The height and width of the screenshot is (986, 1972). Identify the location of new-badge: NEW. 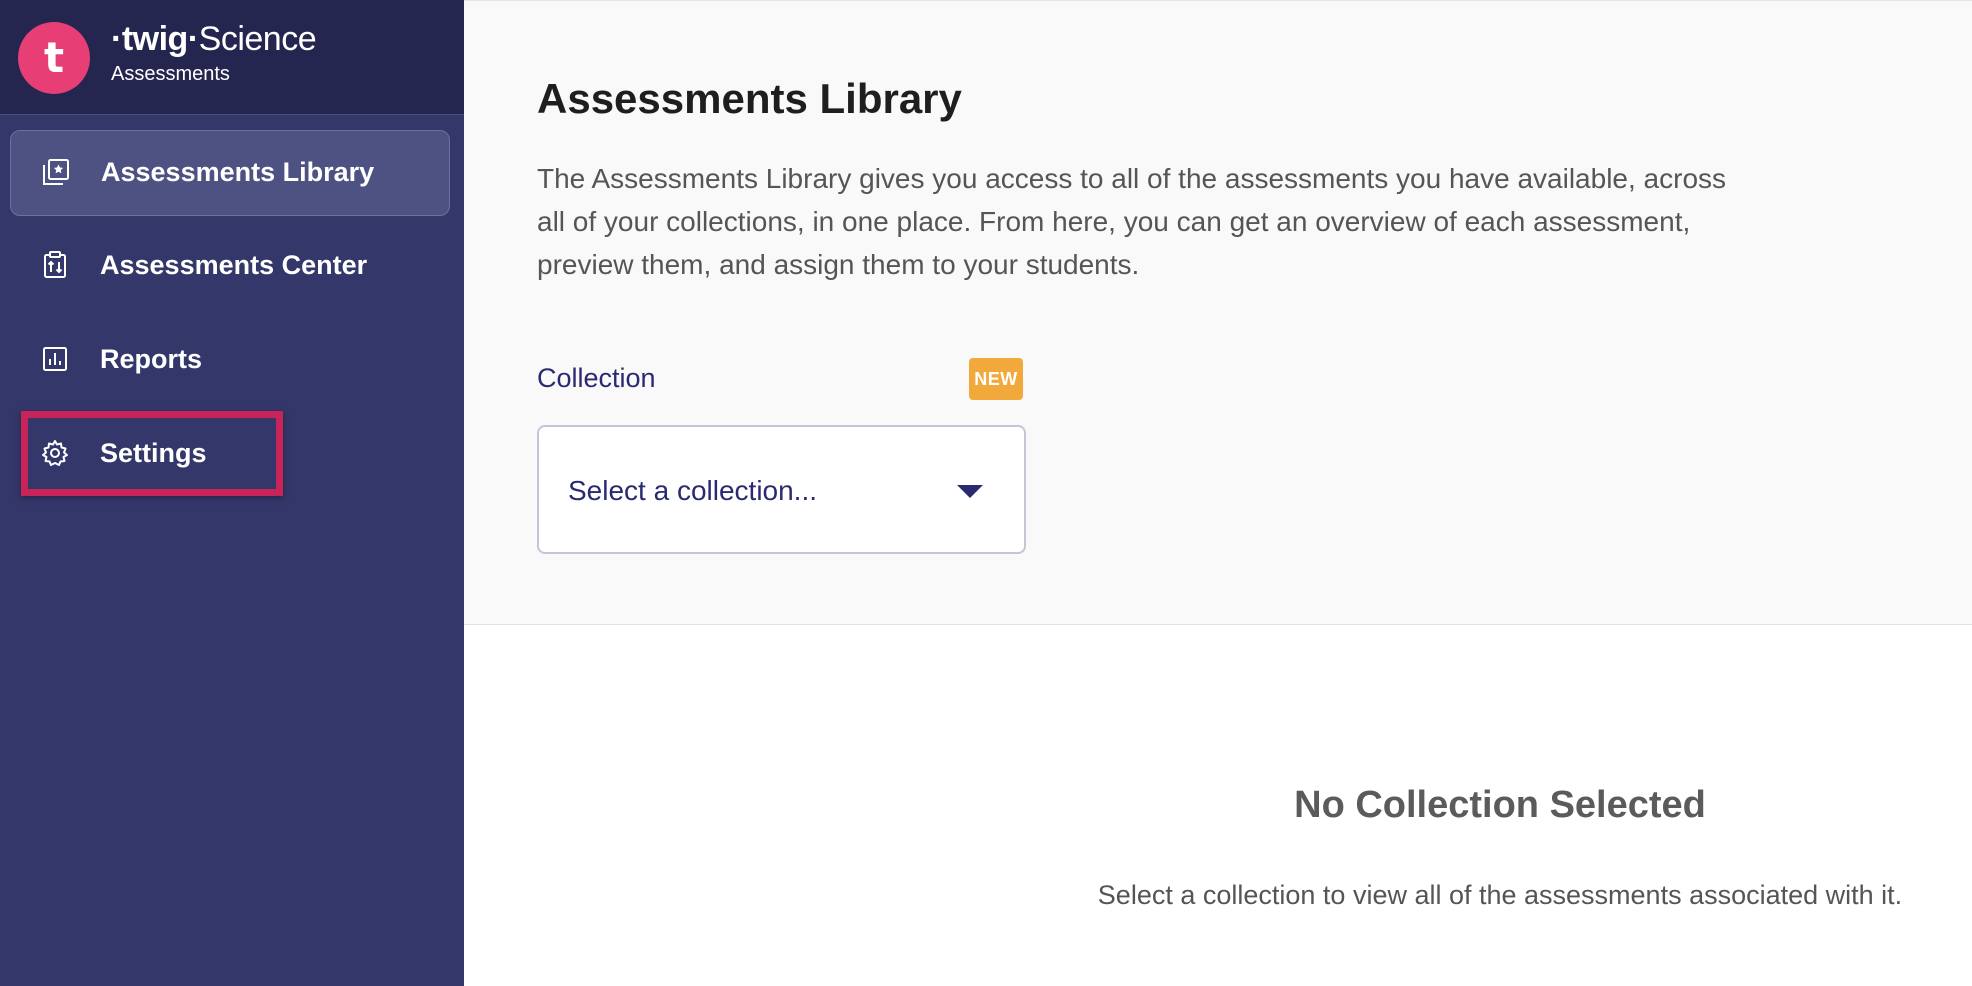
(996, 379).